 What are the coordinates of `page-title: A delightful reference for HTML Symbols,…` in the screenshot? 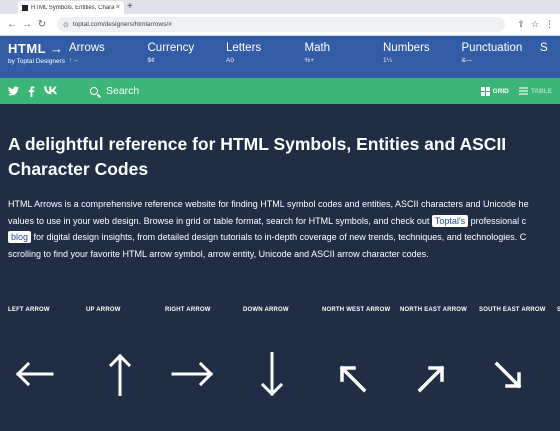 It's located at (257, 156).